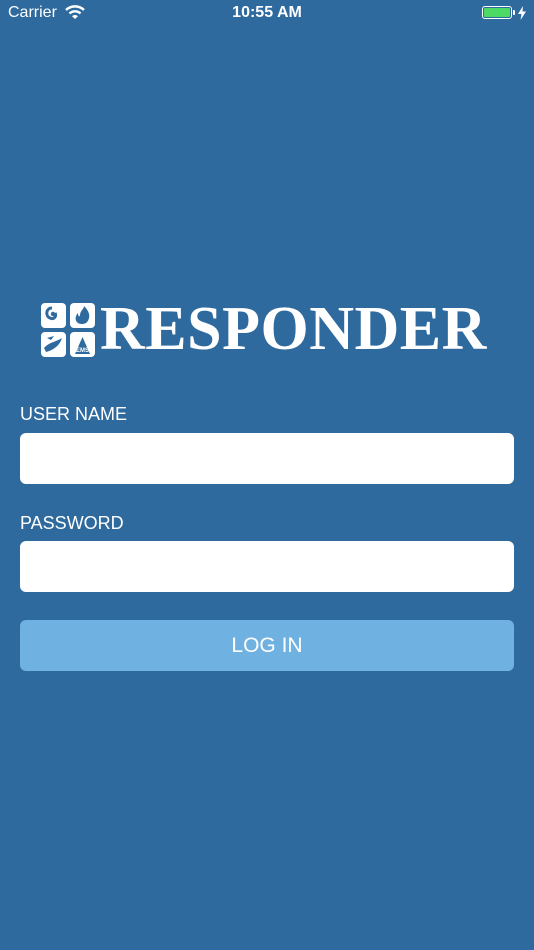 This screenshot has height=950, width=534. What do you see at coordinates (72, 523) in the screenshot?
I see `password-label: PASSWORD` at bounding box center [72, 523].